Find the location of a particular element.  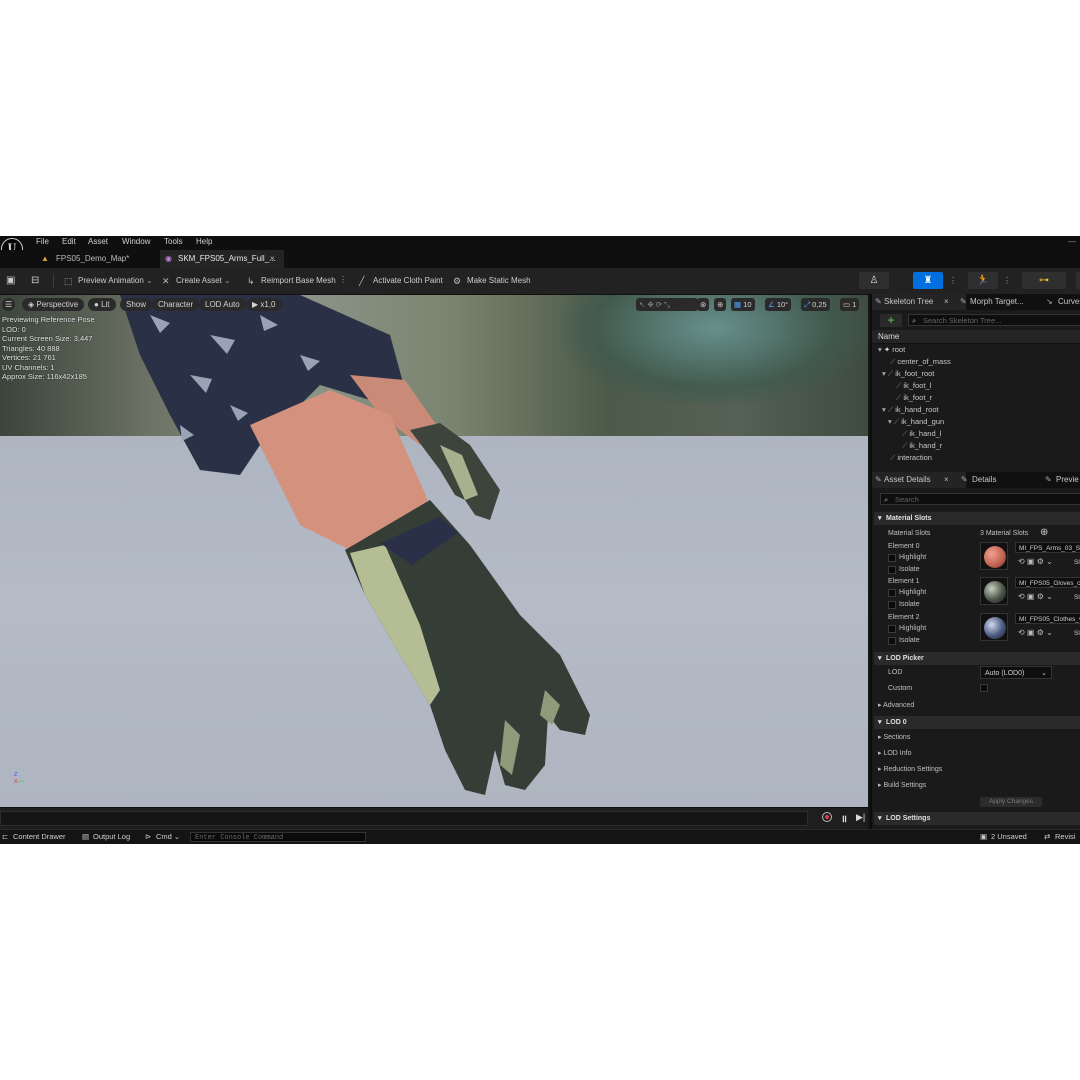

animation-mode-button: 🏃 is located at coordinates (983, 280).